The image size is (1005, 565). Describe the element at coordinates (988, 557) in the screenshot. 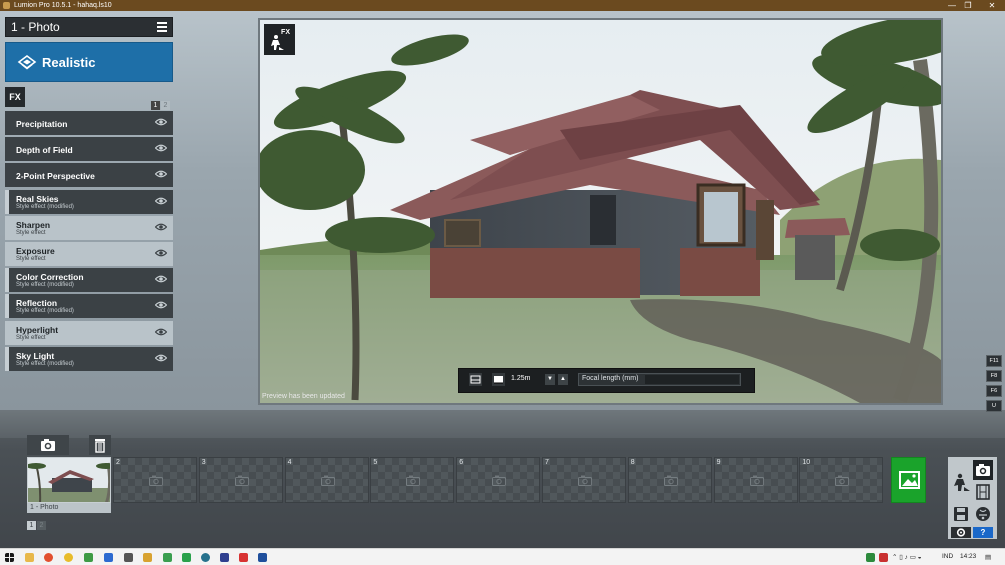

I see `notifications-icon: ▤` at that location.